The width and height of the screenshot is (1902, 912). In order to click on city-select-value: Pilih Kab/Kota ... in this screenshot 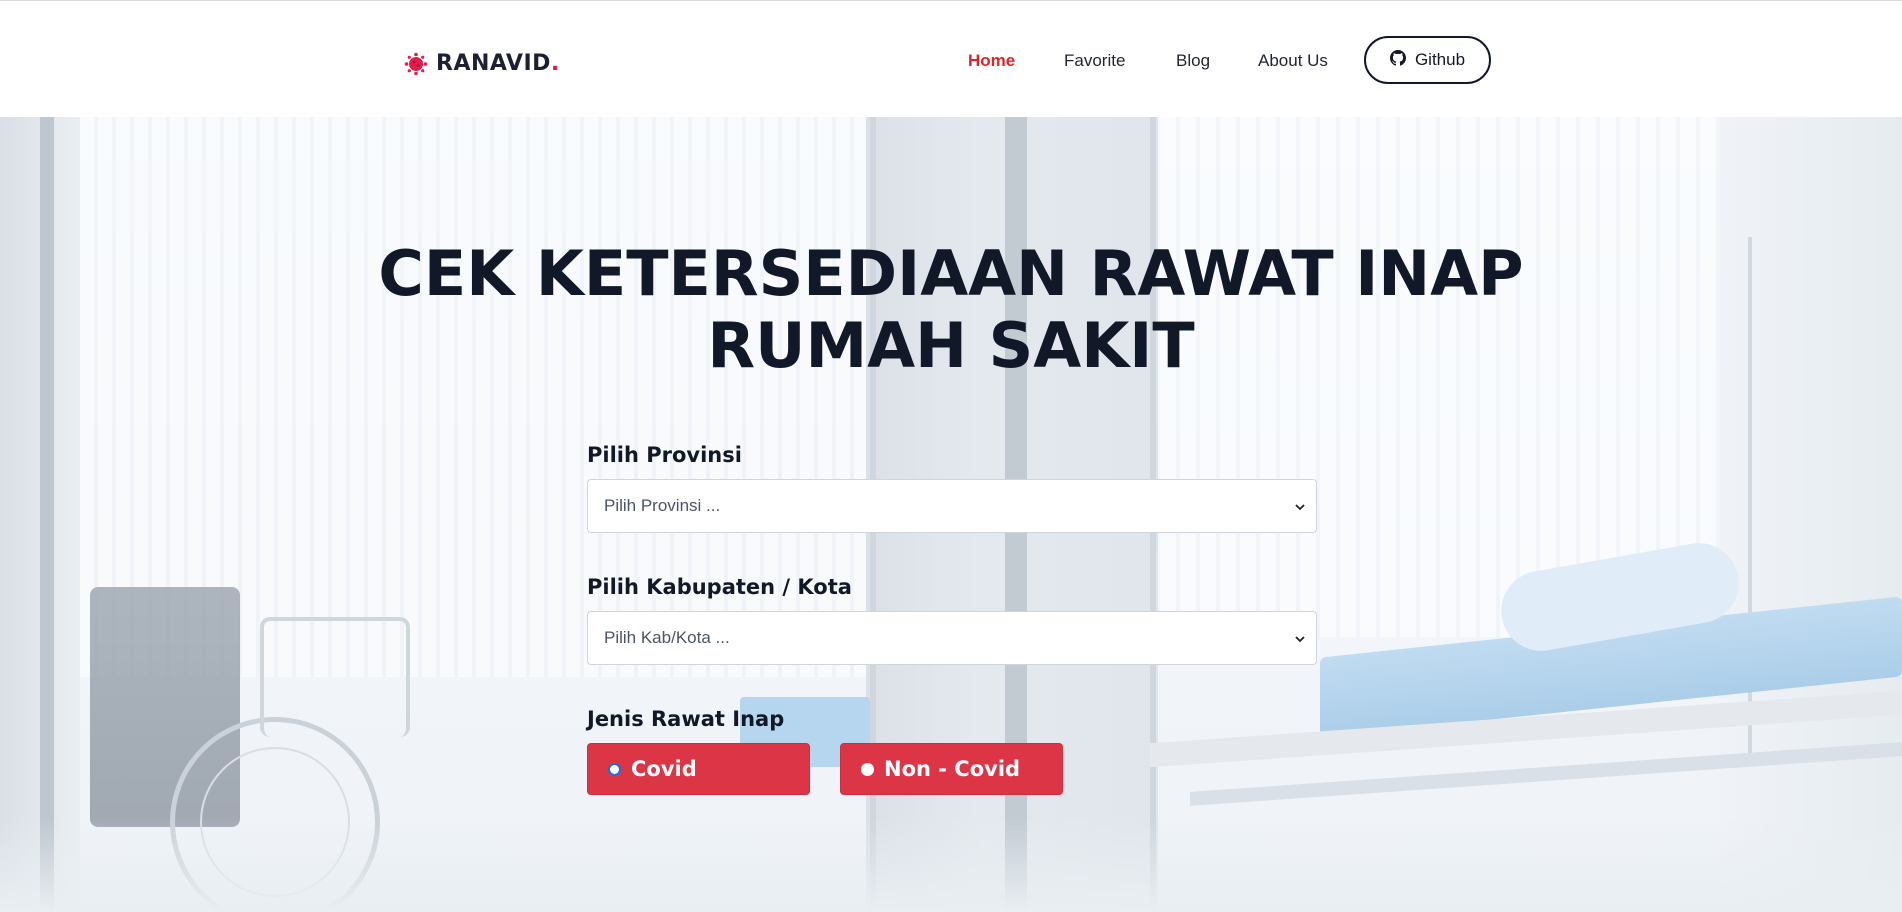, I will do `click(667, 637)`.